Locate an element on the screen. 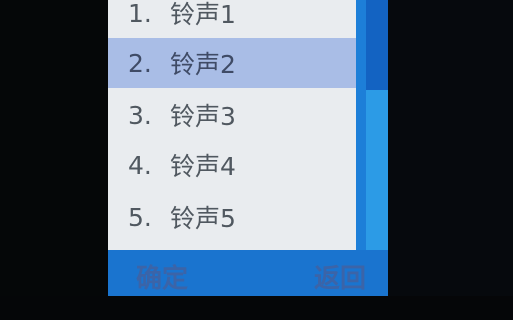  back-softkey: 返回 is located at coordinates (340, 276).